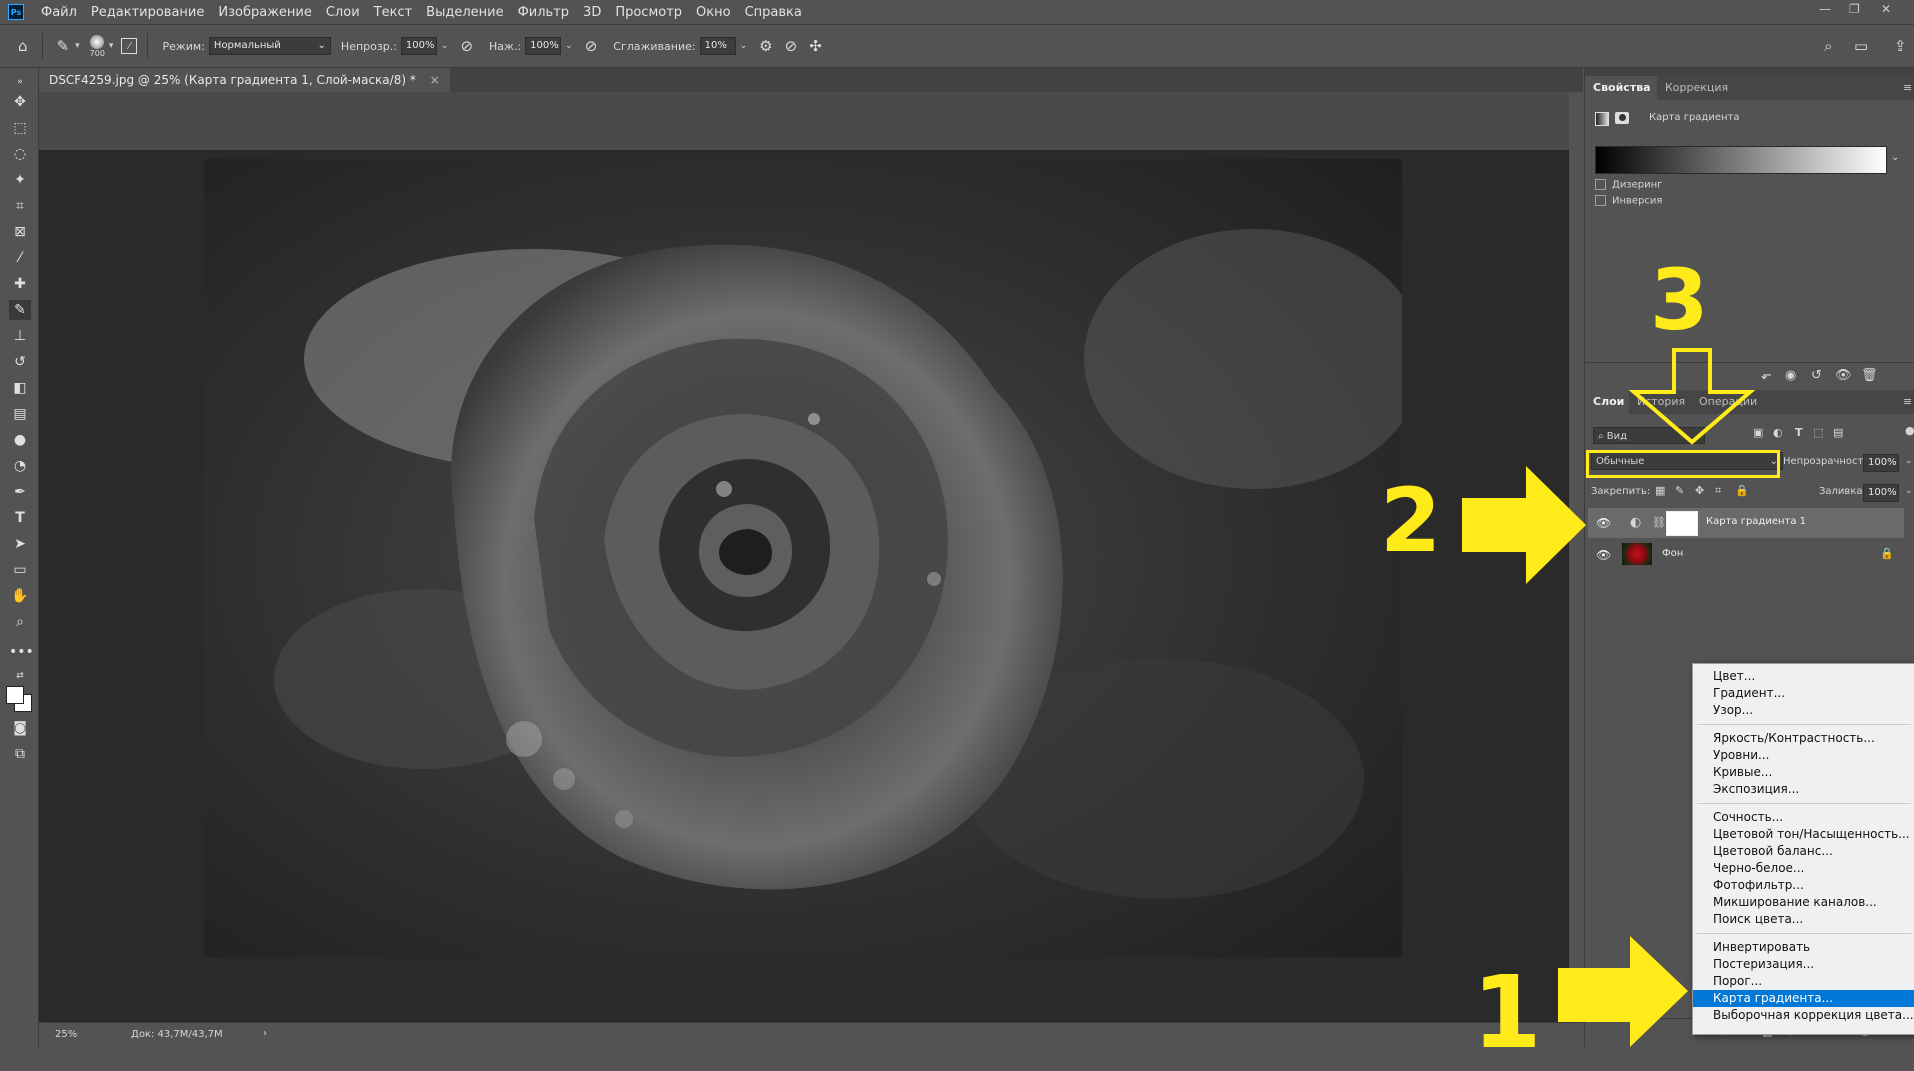  I want to click on dither-checkbox, so click(1600, 184).